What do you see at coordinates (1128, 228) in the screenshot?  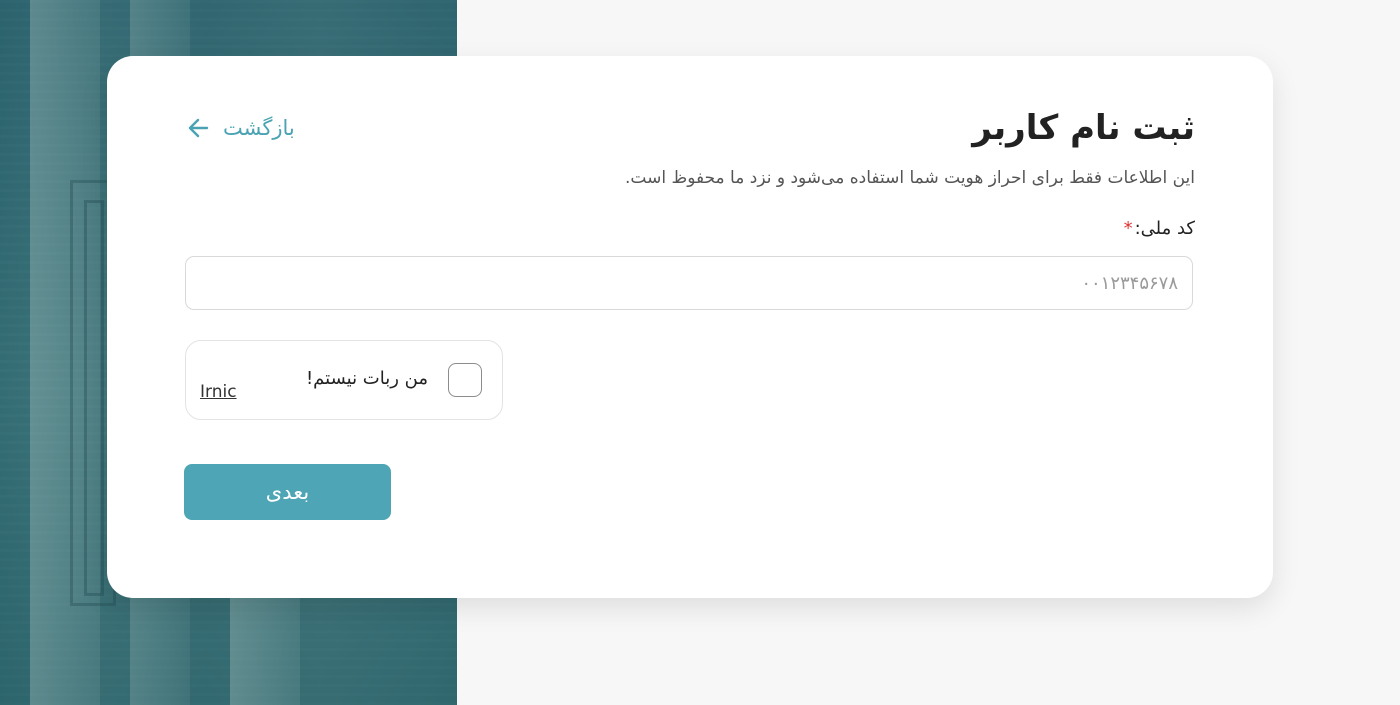 I see `required-mark: *` at bounding box center [1128, 228].